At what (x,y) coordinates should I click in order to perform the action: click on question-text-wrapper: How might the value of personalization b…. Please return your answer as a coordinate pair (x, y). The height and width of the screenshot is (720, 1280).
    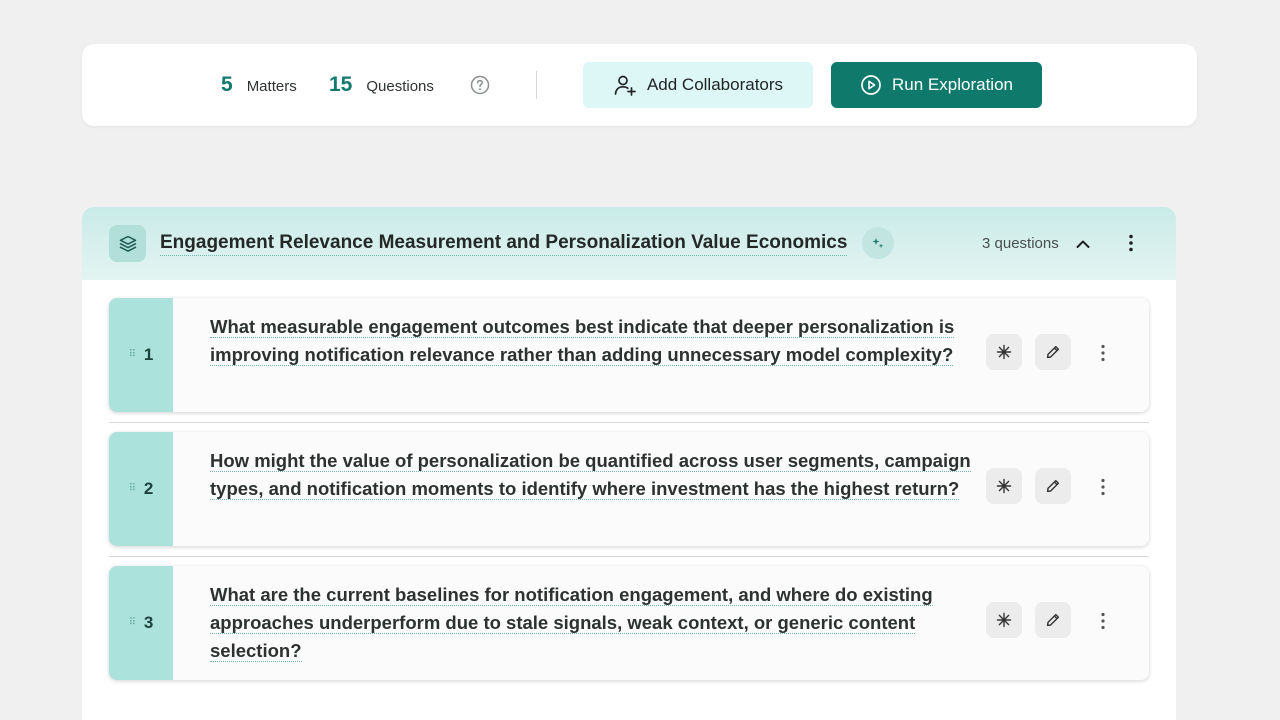
    Looking at the image, I should click on (592, 475).